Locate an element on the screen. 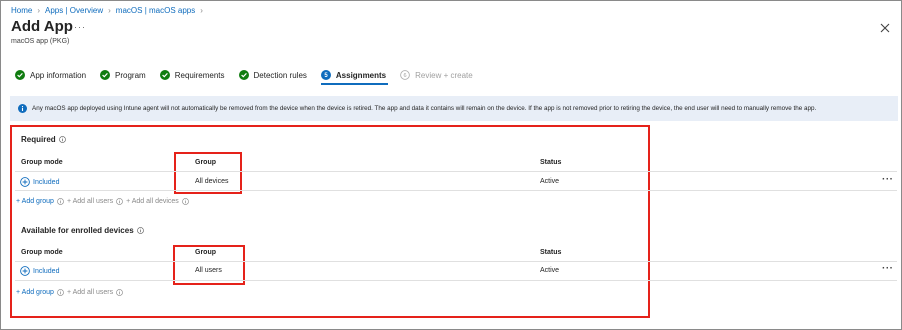  step-label: Detection rules is located at coordinates (280, 75).